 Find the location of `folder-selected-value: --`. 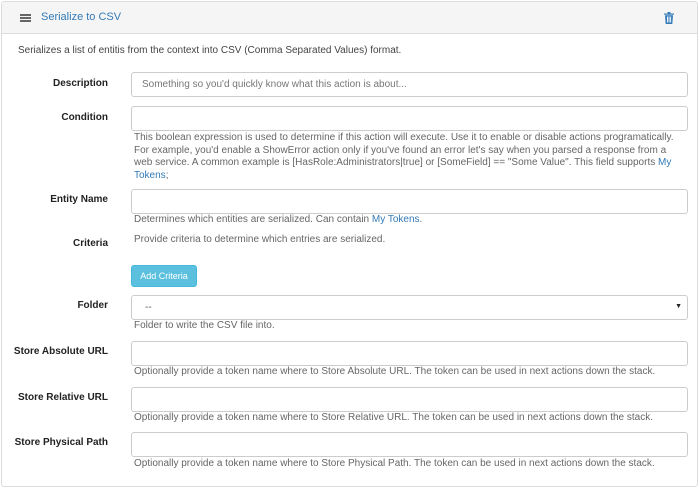

folder-selected-value: -- is located at coordinates (148, 307).